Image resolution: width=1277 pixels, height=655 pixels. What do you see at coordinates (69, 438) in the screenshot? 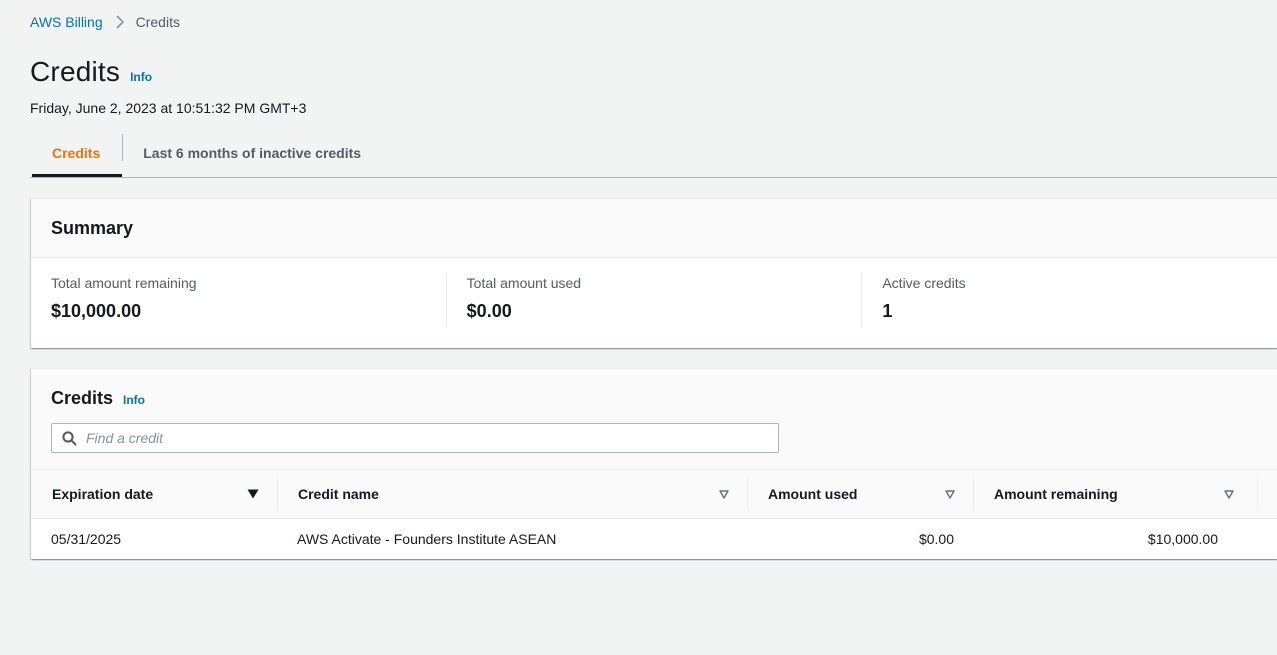
I see `search-icon` at bounding box center [69, 438].